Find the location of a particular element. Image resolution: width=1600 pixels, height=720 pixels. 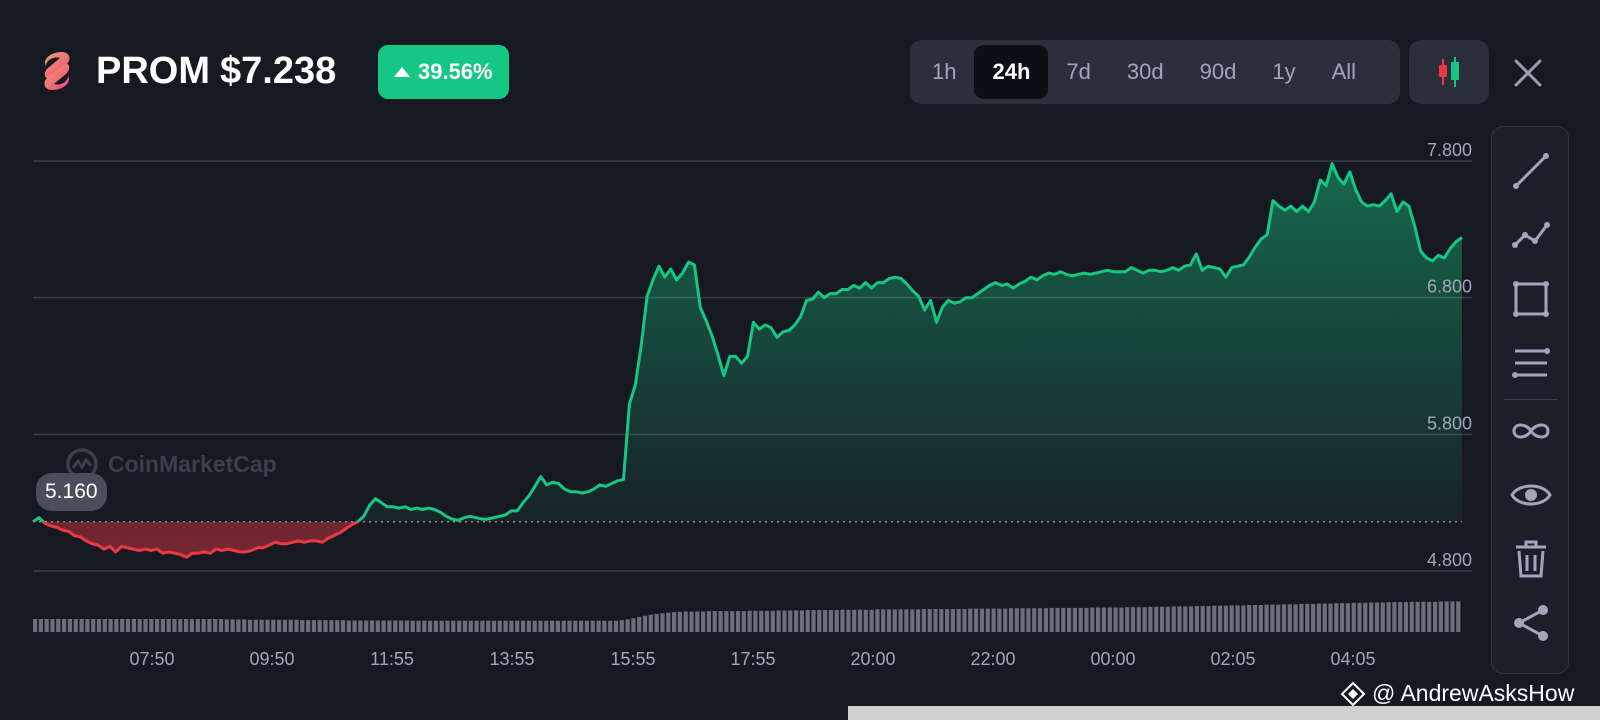

share-icon is located at coordinates (1531, 623).